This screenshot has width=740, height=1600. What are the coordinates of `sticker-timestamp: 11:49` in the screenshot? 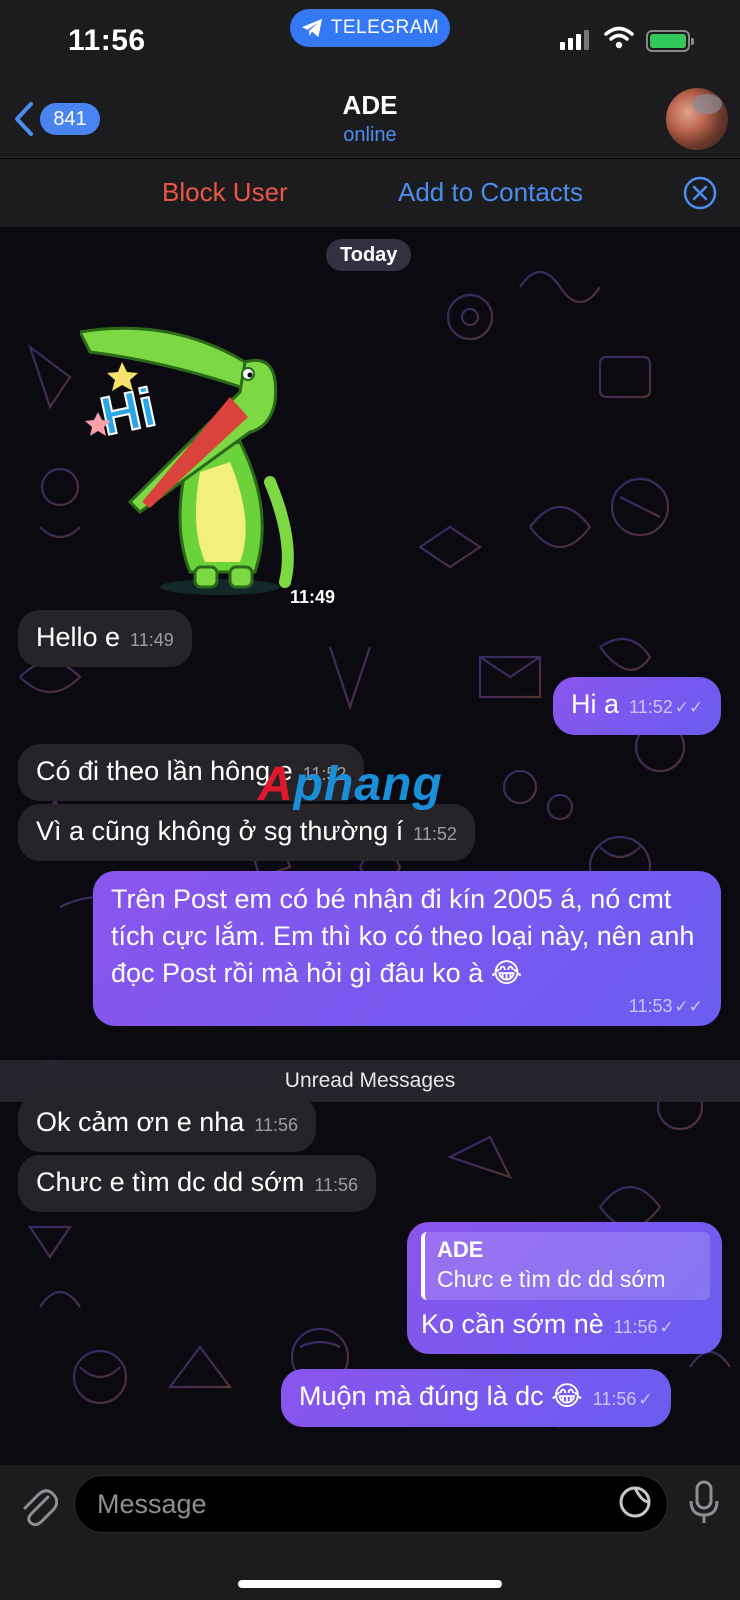 It's located at (313, 597).